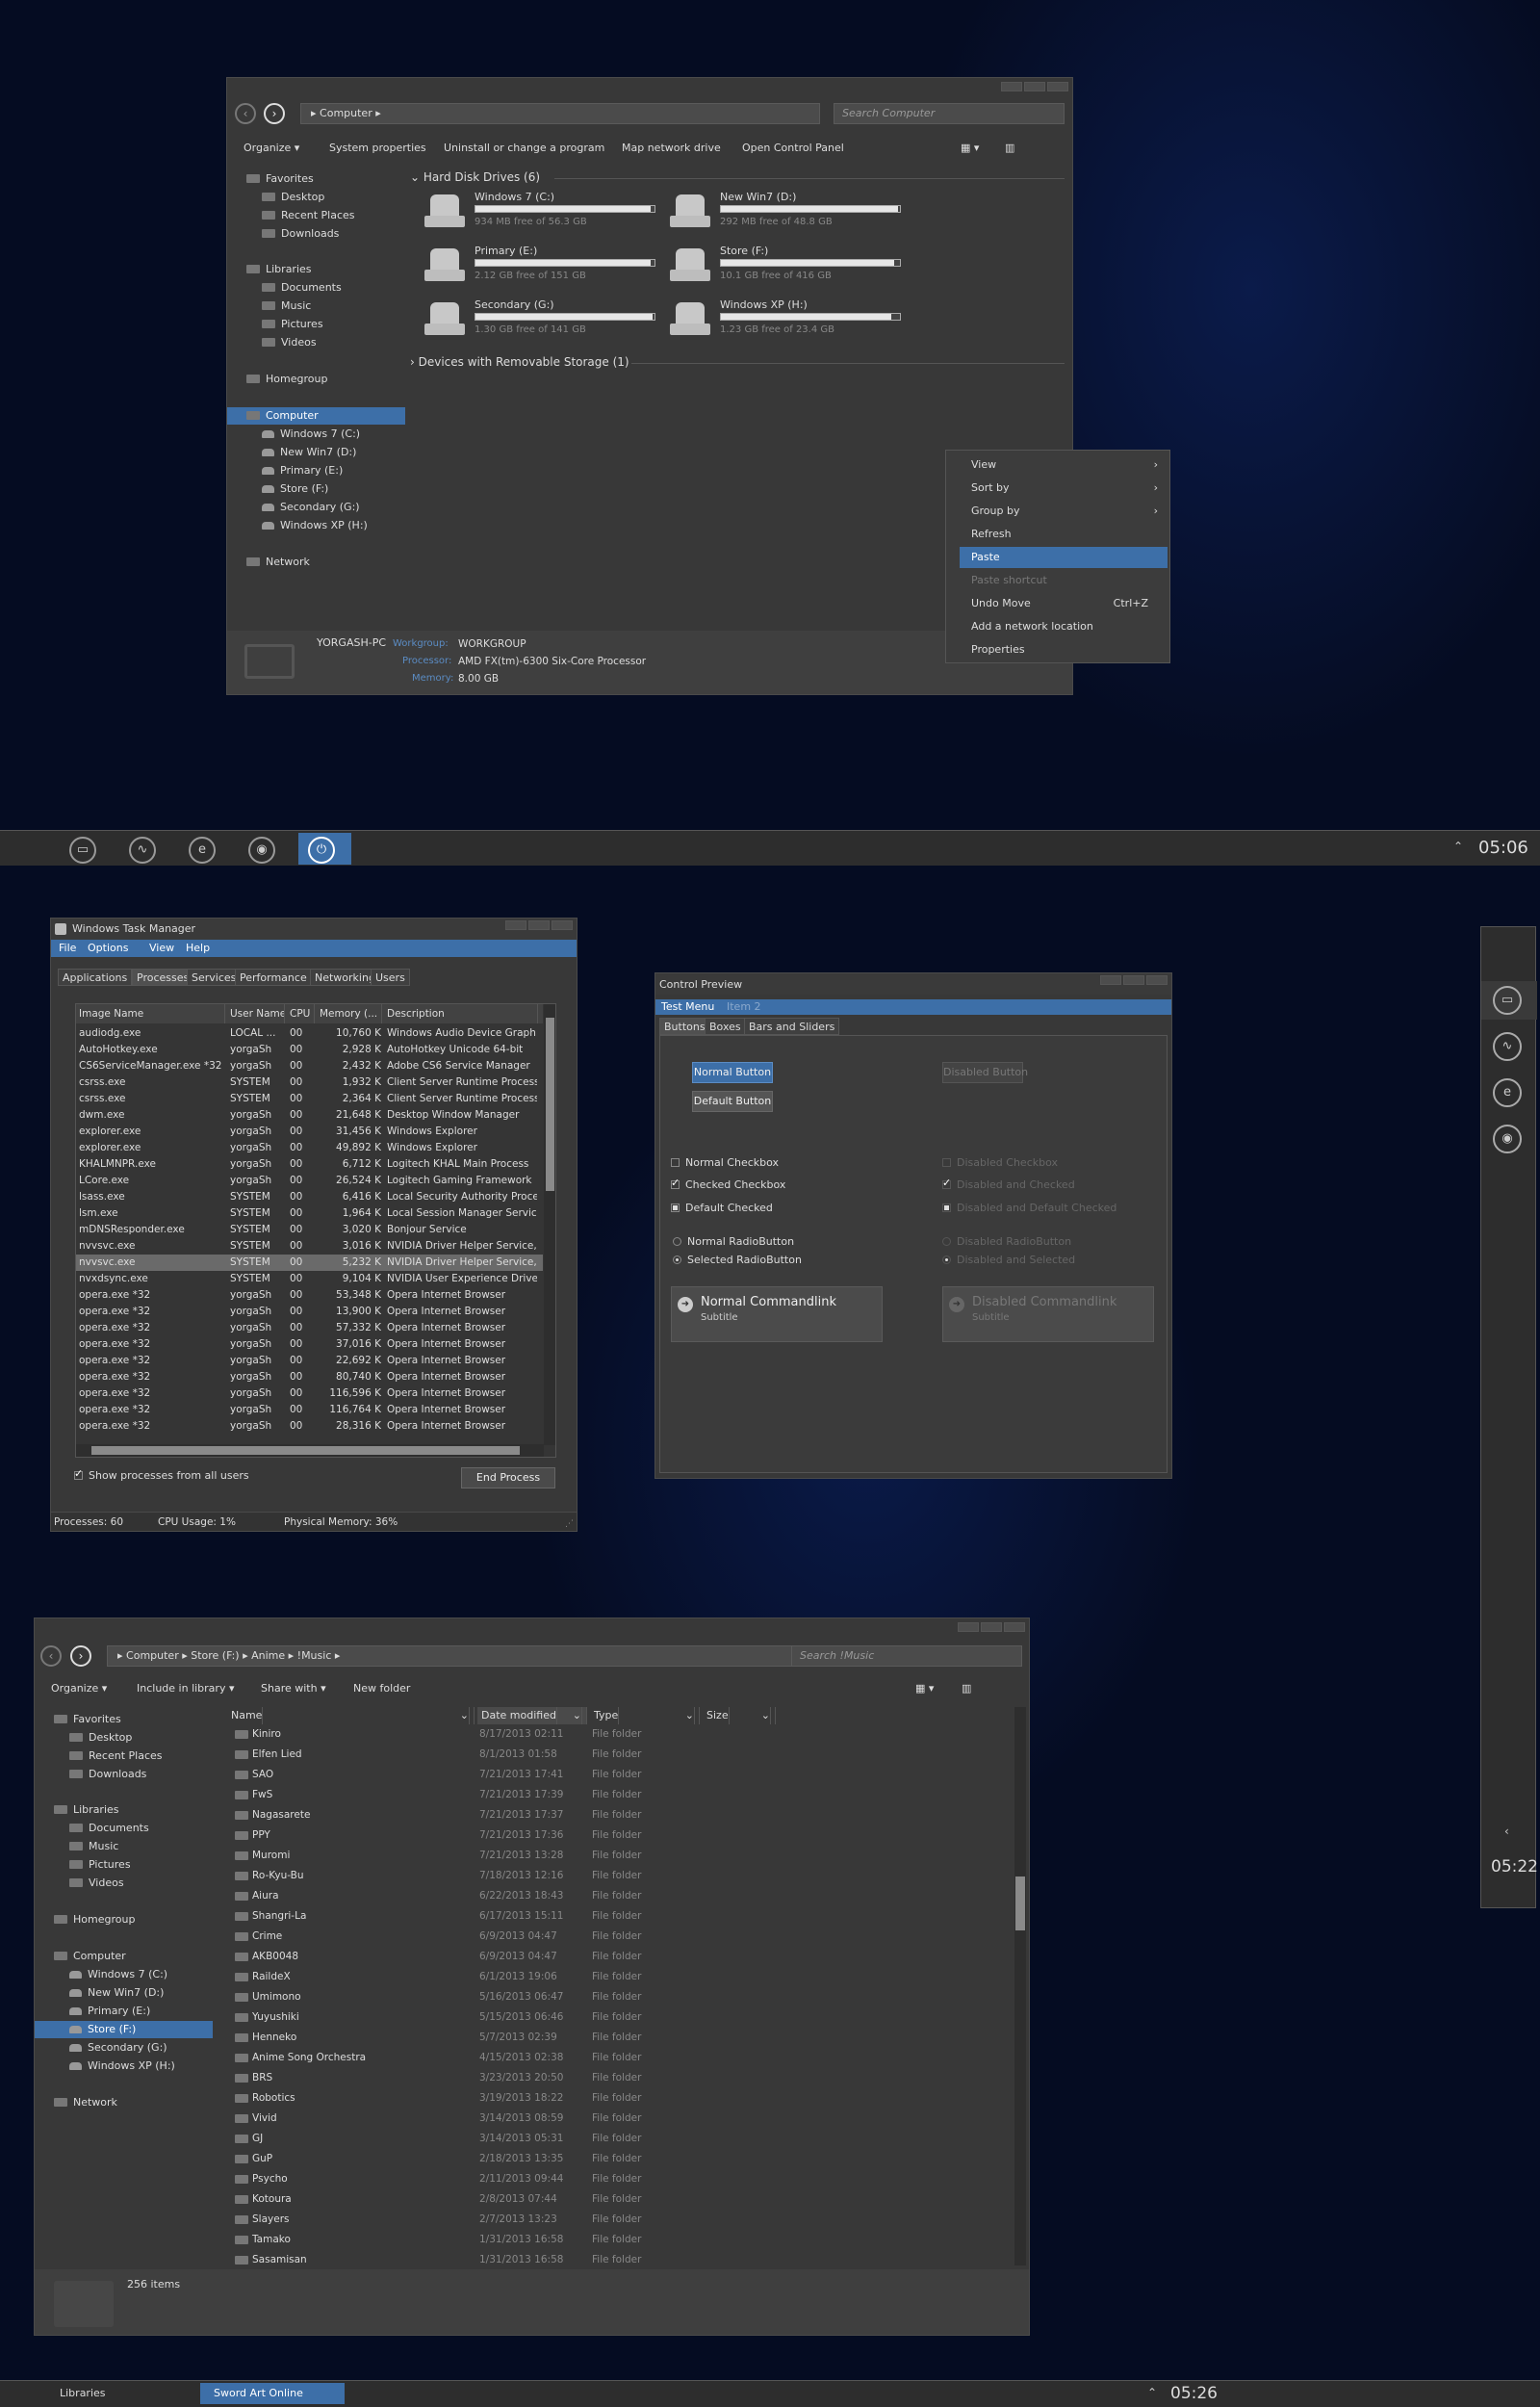  Describe the element at coordinates (1020, 1986) in the screenshot. I see `vertical-scrollbar` at that location.